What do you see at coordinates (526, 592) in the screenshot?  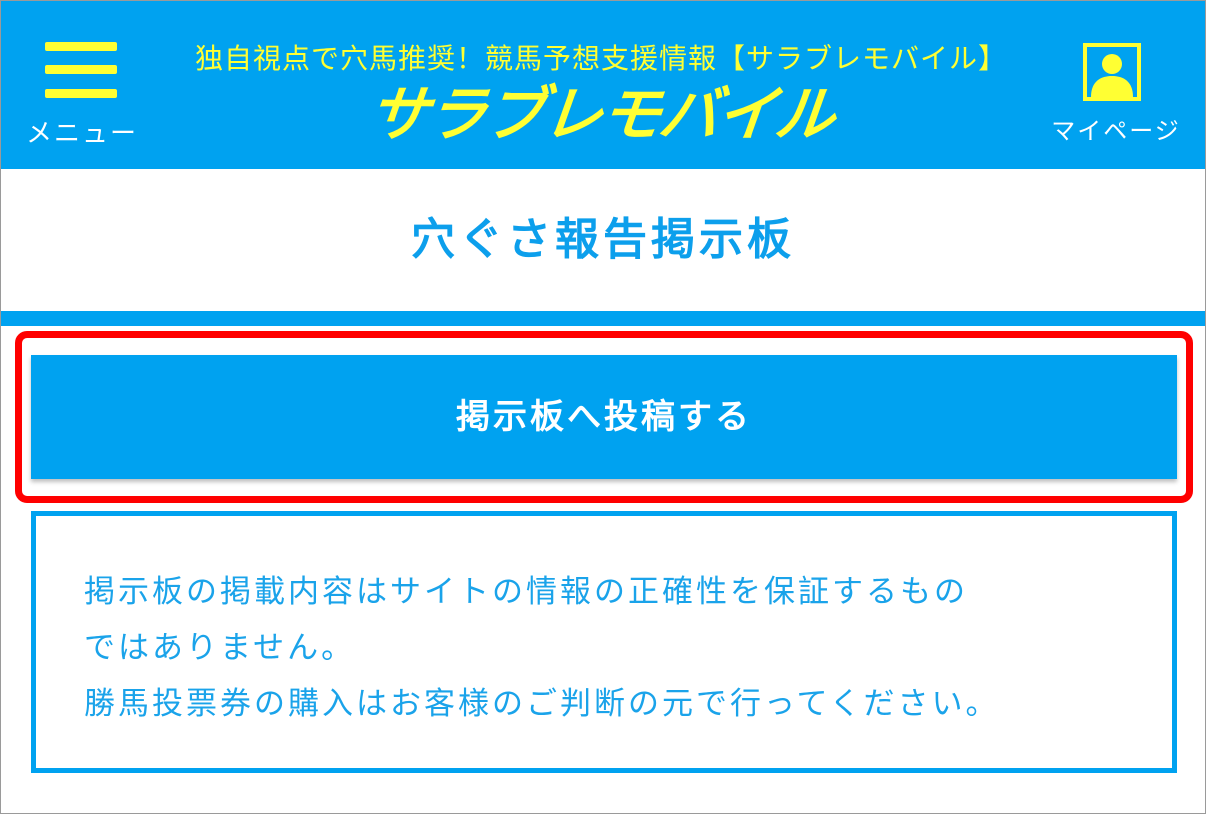 I see `notice-line-1: 掲示板の掲載内容はサイトの情報の正確性を保証するもの` at bounding box center [526, 592].